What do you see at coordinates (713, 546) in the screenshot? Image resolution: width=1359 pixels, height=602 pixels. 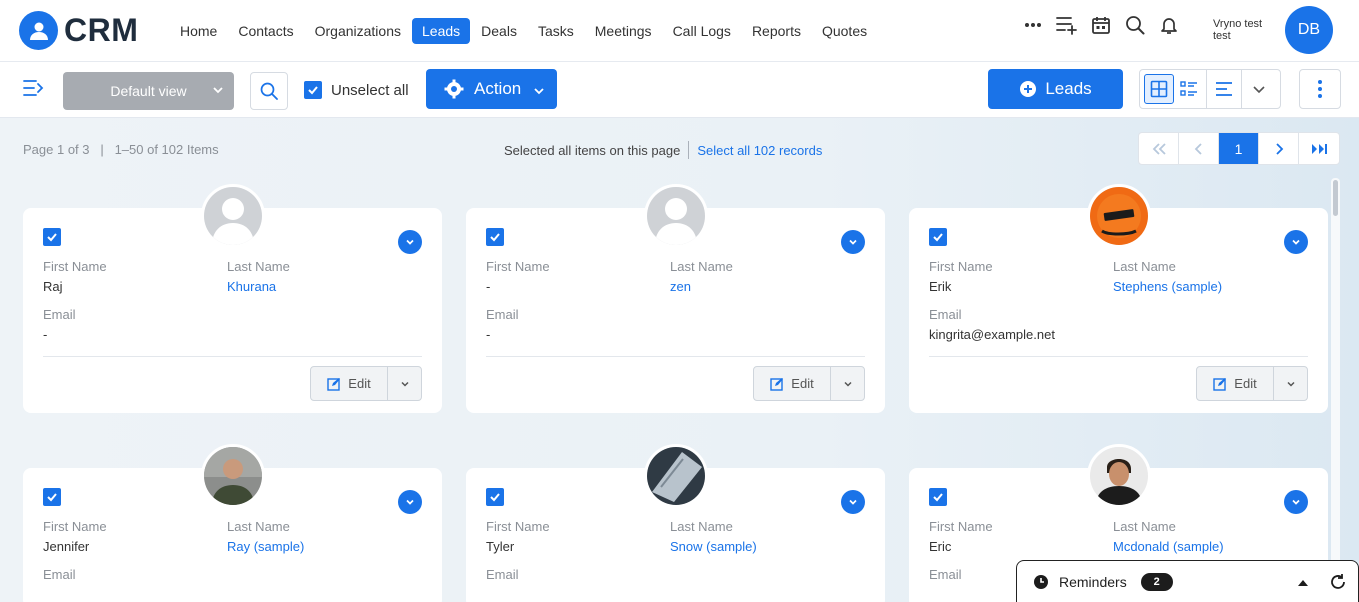 I see `last-name-link: Snow (sample)` at bounding box center [713, 546].